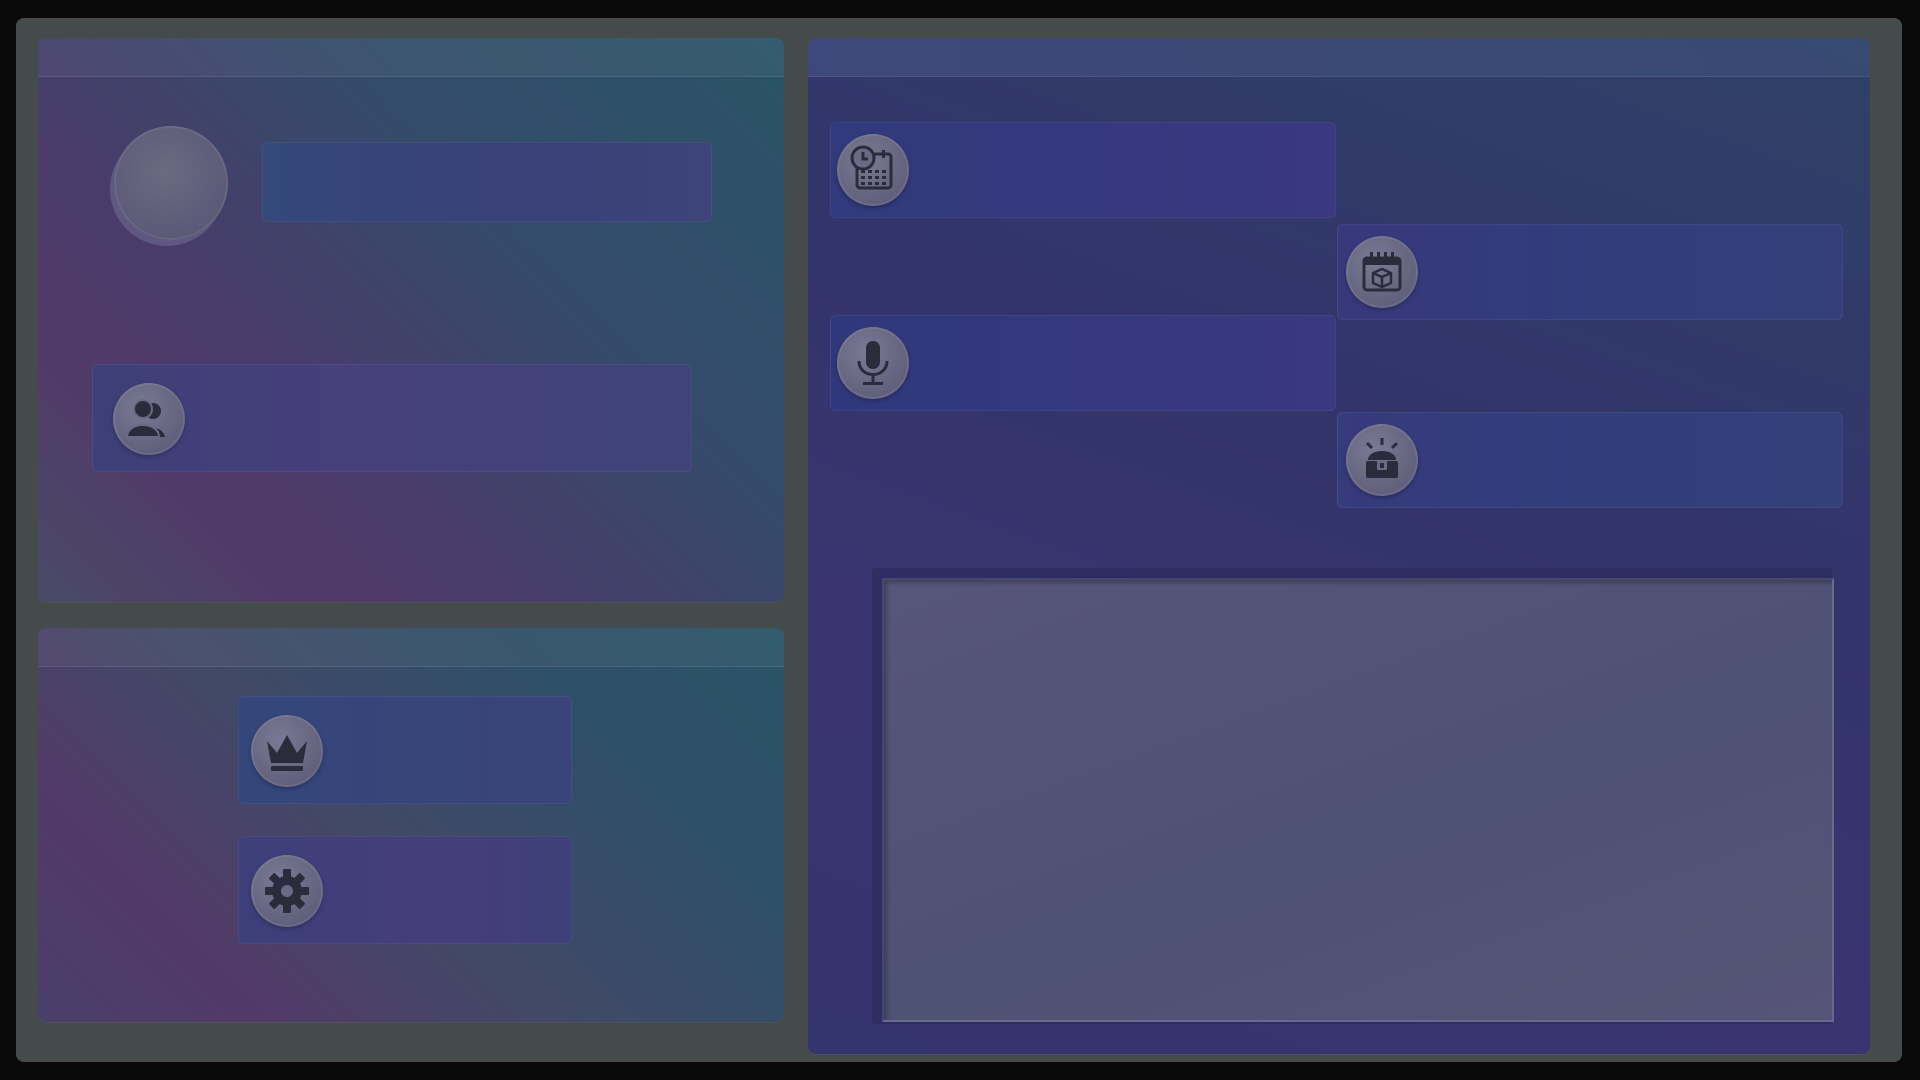 This screenshot has height=1080, width=1920. What do you see at coordinates (405, 750) in the screenshot?
I see `rankings-button` at bounding box center [405, 750].